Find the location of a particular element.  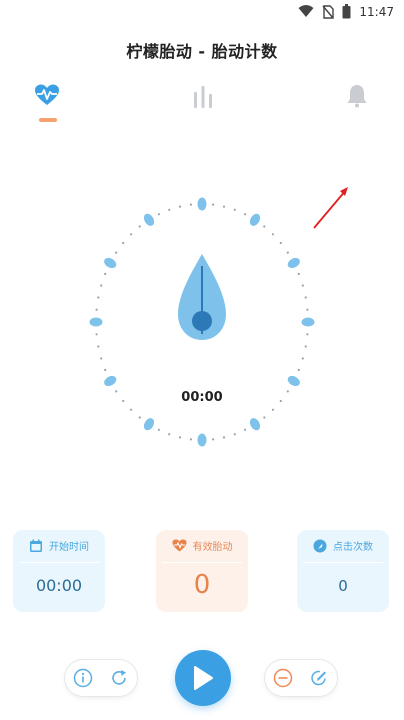

play-button is located at coordinates (203, 678).